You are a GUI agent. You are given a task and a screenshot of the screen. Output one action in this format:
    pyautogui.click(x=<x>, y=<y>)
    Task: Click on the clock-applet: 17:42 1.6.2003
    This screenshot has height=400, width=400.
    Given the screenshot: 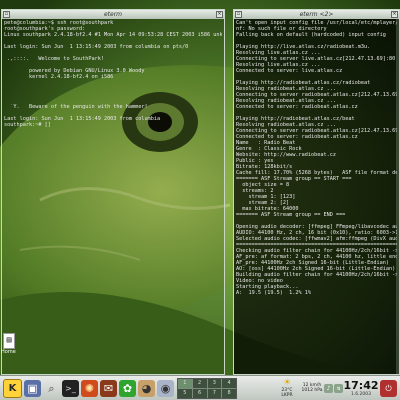 What is the action you would take?
    pyautogui.click(x=361, y=387)
    